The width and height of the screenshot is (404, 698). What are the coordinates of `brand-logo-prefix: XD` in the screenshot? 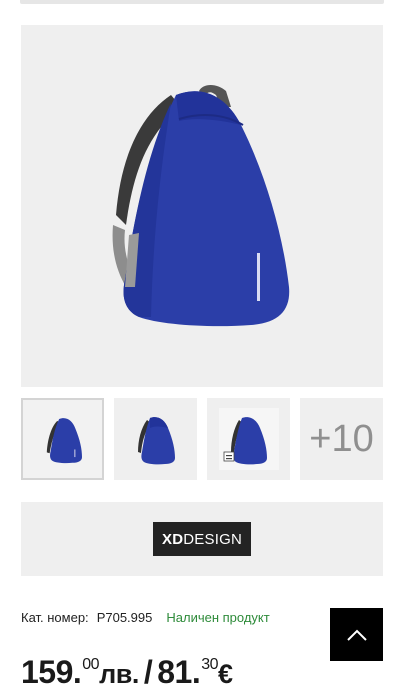 It's located at (173, 539).